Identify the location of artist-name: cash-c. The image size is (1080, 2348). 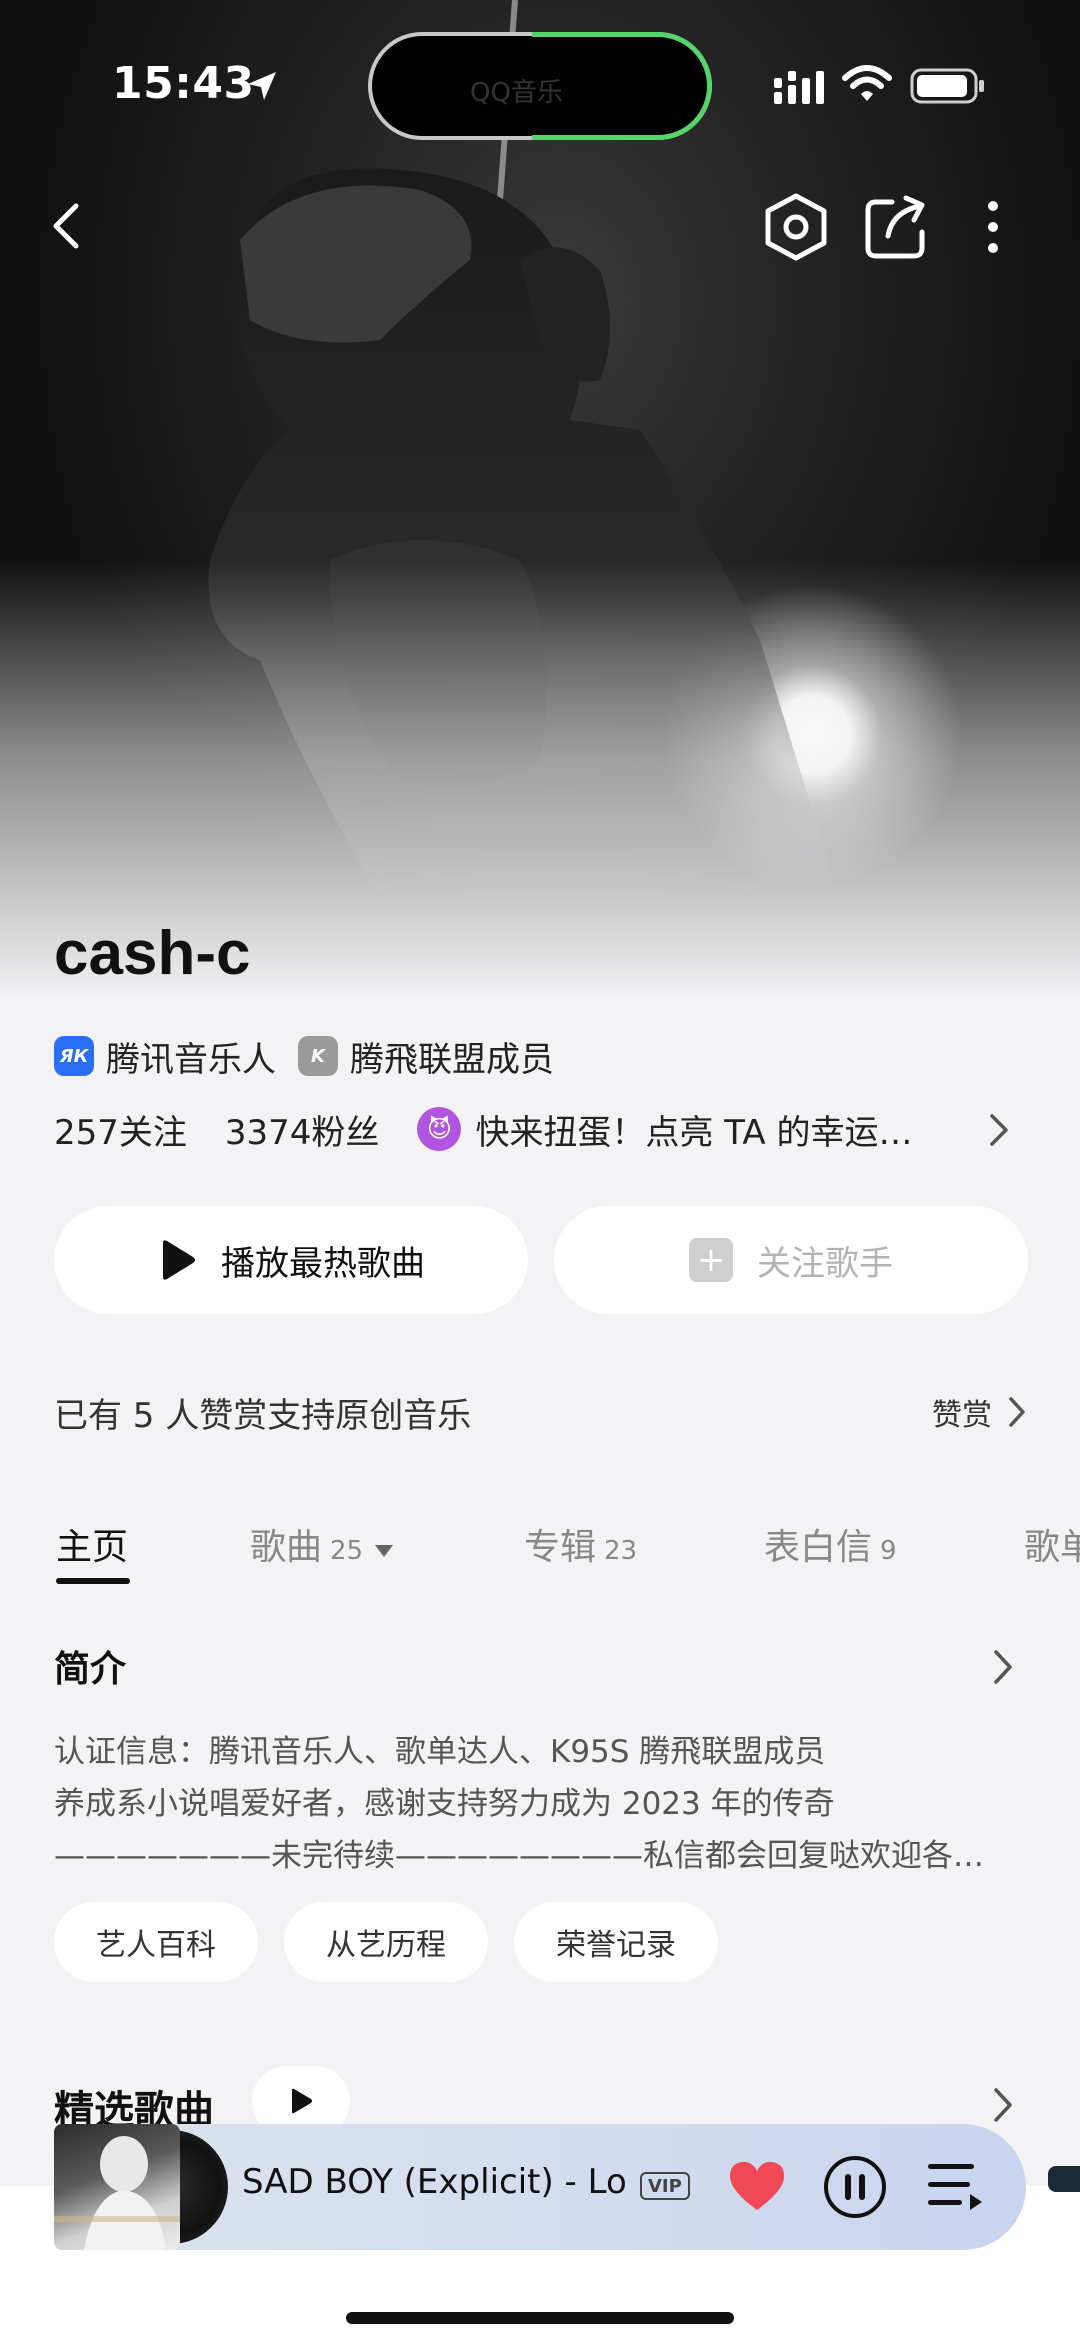
(152, 953).